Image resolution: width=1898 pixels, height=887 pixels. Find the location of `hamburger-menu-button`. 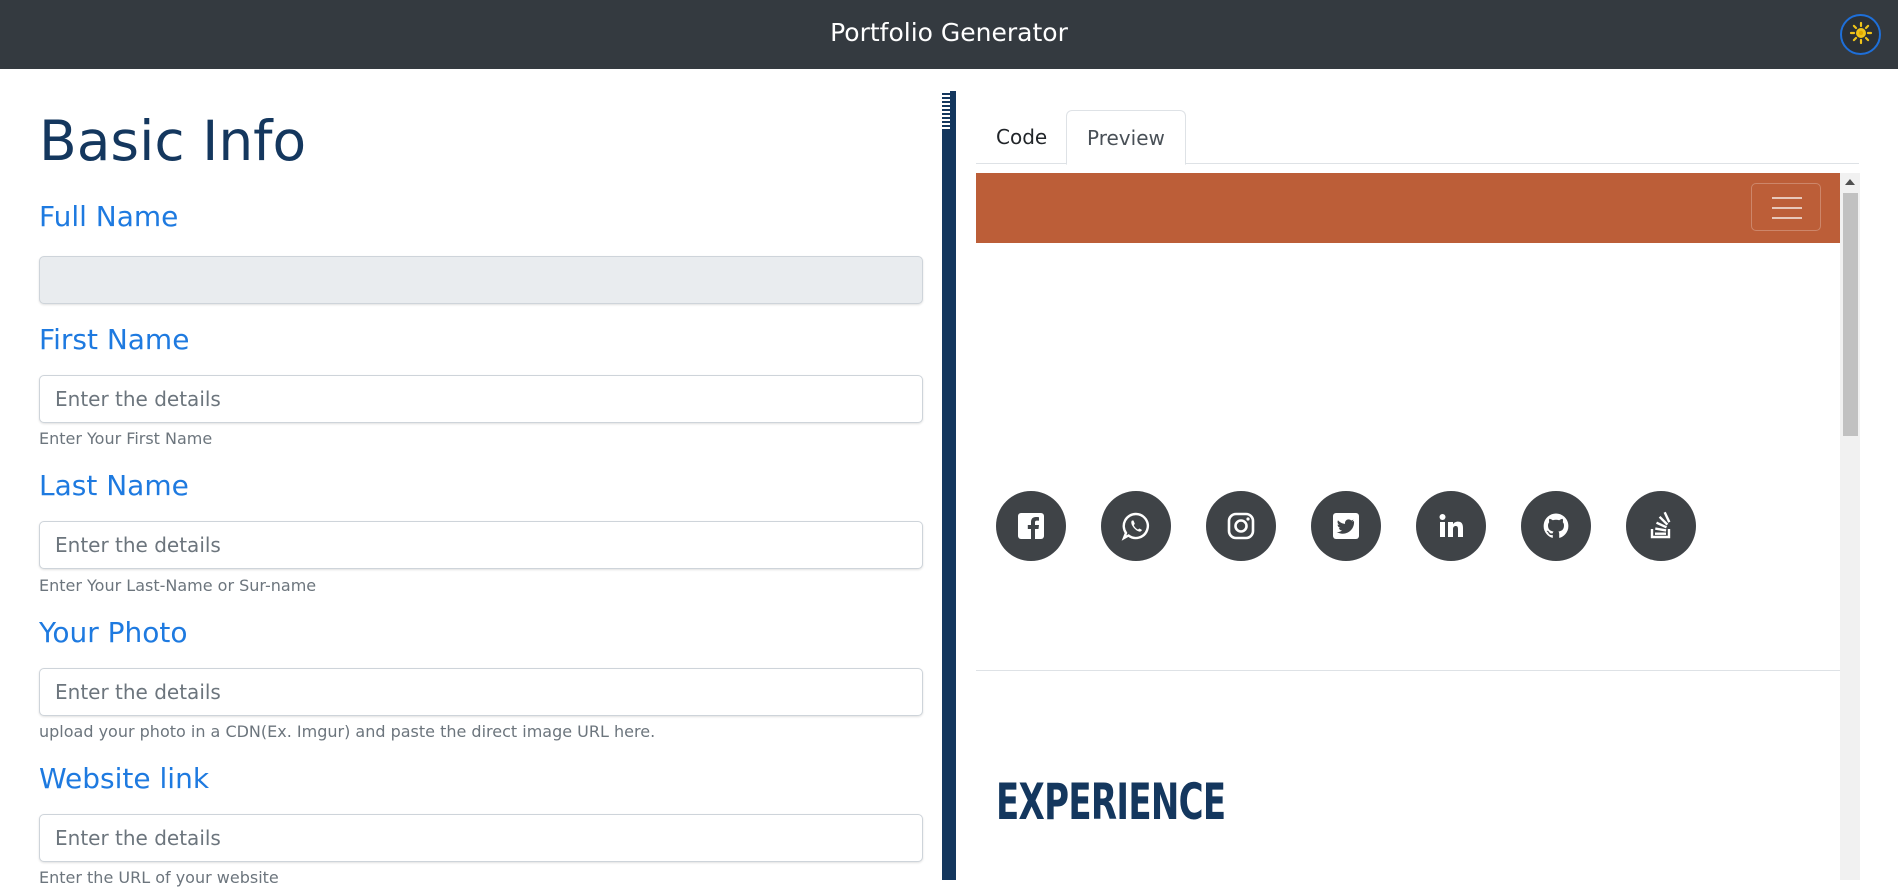

hamburger-menu-button is located at coordinates (1786, 207).